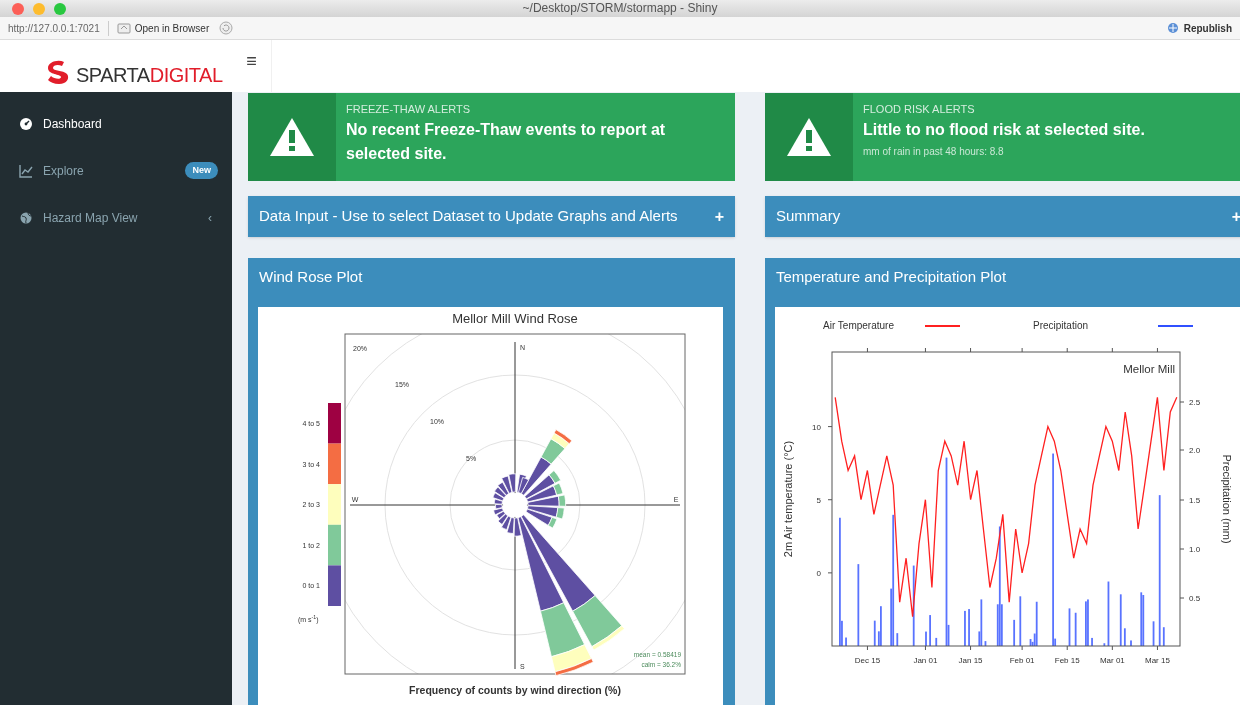  Describe the element at coordinates (113, 170) in the screenshot. I see `sidebar-item: Explore New` at that location.